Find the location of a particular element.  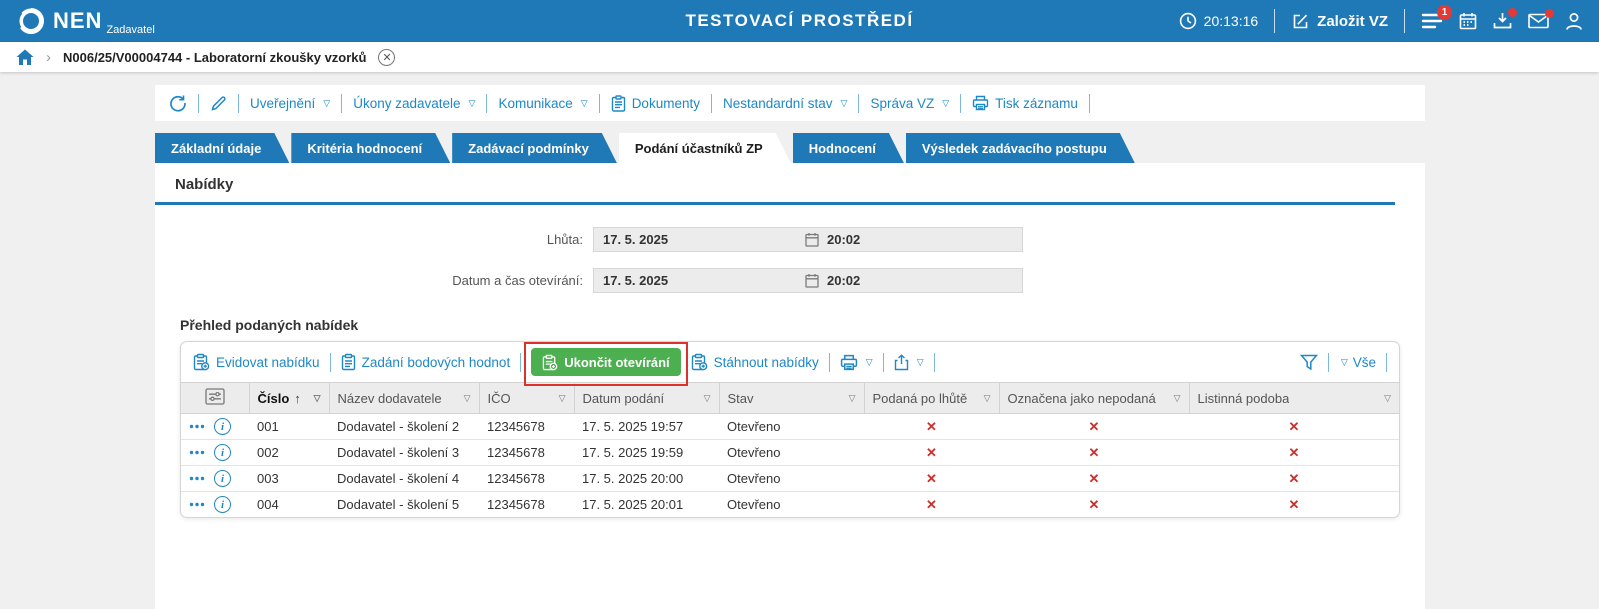

cell-status: Otevřeno is located at coordinates (791, 478).